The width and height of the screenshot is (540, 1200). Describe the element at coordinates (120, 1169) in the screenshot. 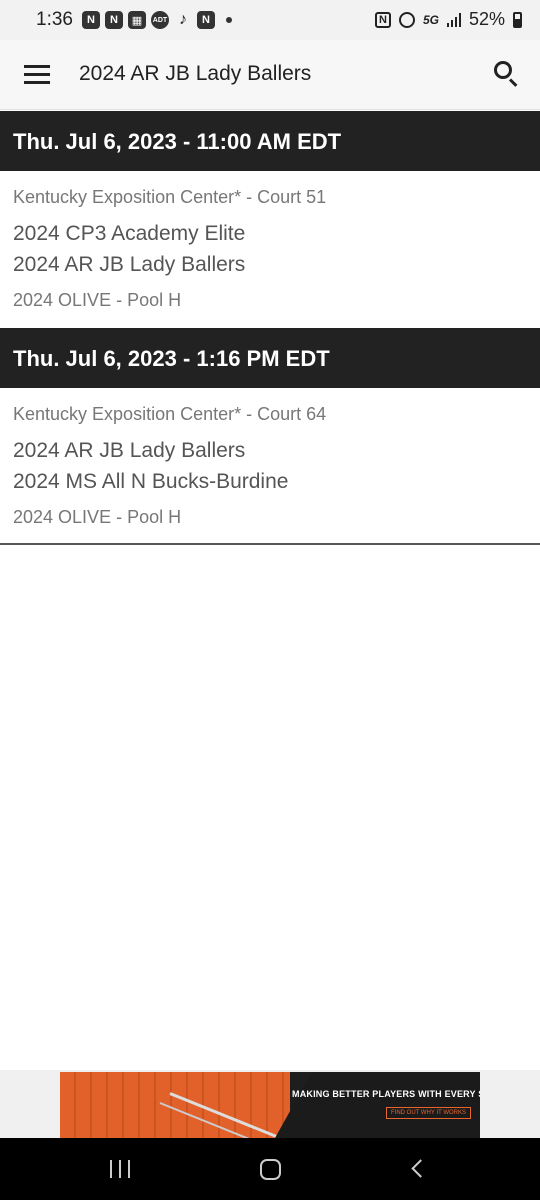

I see `recents-icon` at that location.